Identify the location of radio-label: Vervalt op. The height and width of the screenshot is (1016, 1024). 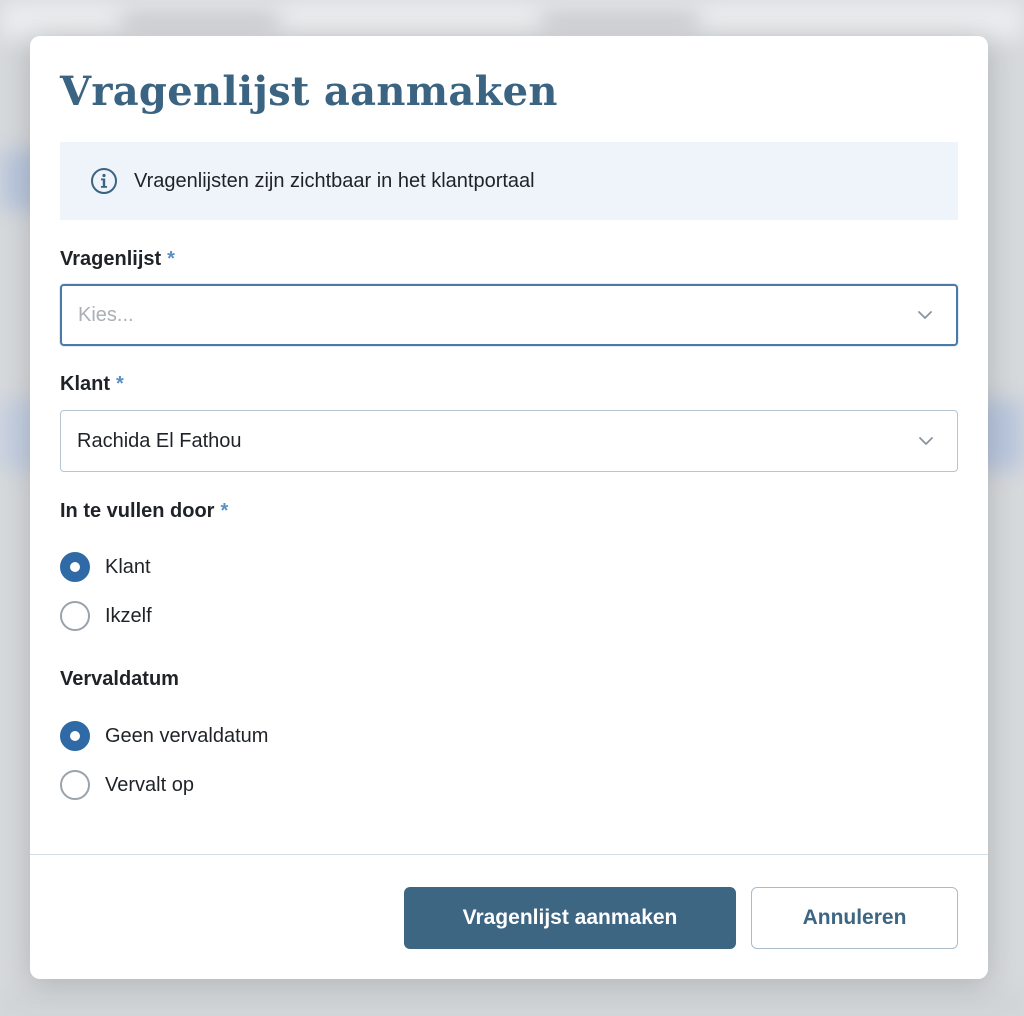
(149, 784).